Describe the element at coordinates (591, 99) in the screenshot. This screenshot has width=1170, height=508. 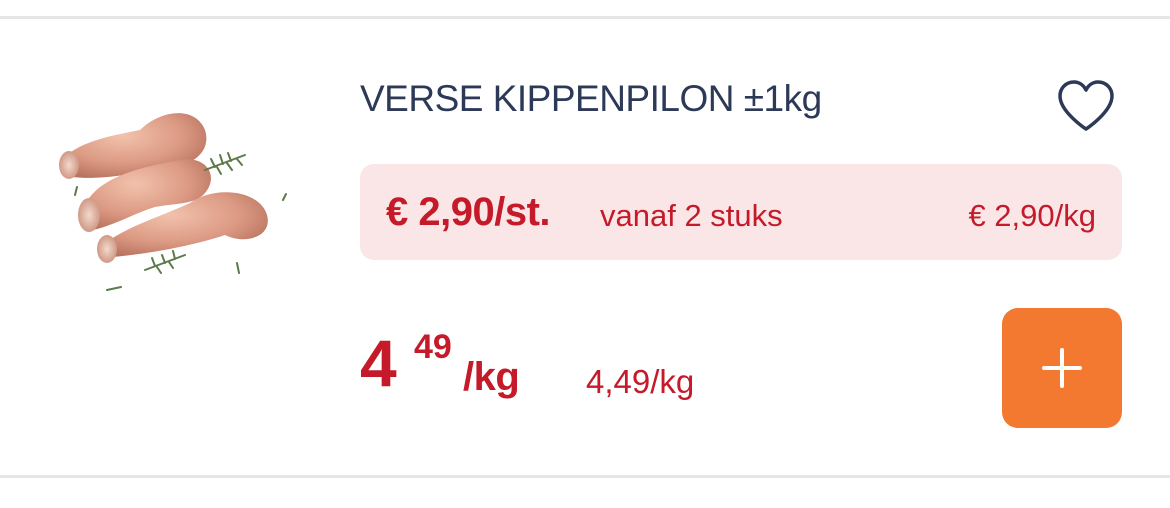
I see `product-title: VERSE KIPPENPILON ±1kg` at that location.